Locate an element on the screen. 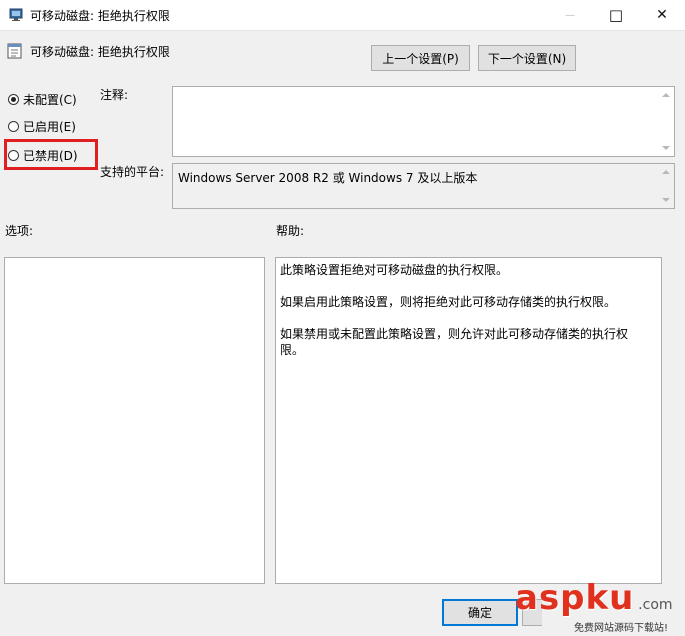 Image resolution: width=685 pixels, height=636 pixels. help-label: 帮助: is located at coordinates (290, 231).